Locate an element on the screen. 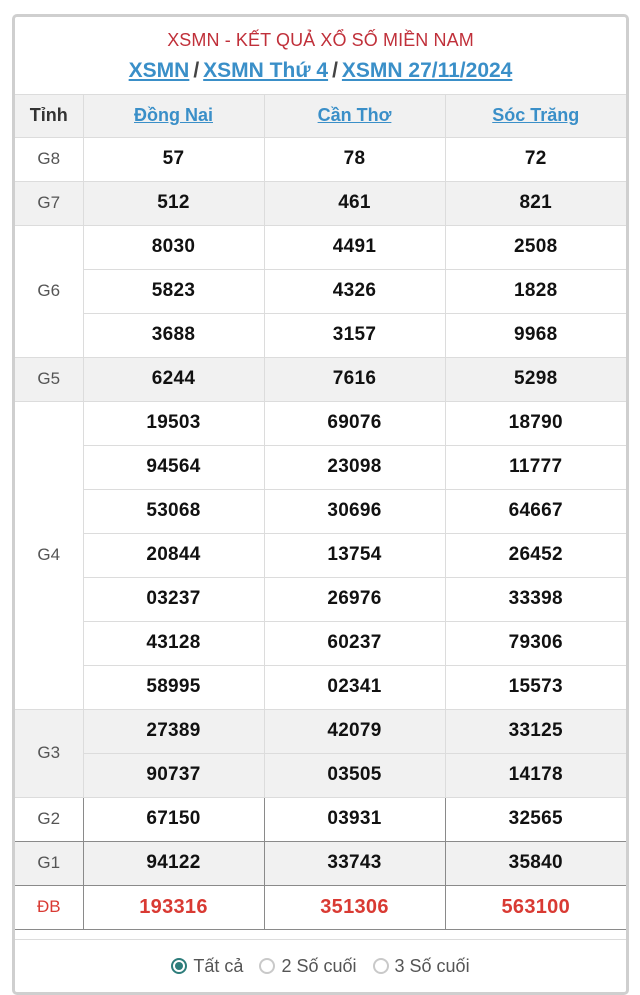 The height and width of the screenshot is (995, 640). prize-number: 33125 is located at coordinates (535, 731).